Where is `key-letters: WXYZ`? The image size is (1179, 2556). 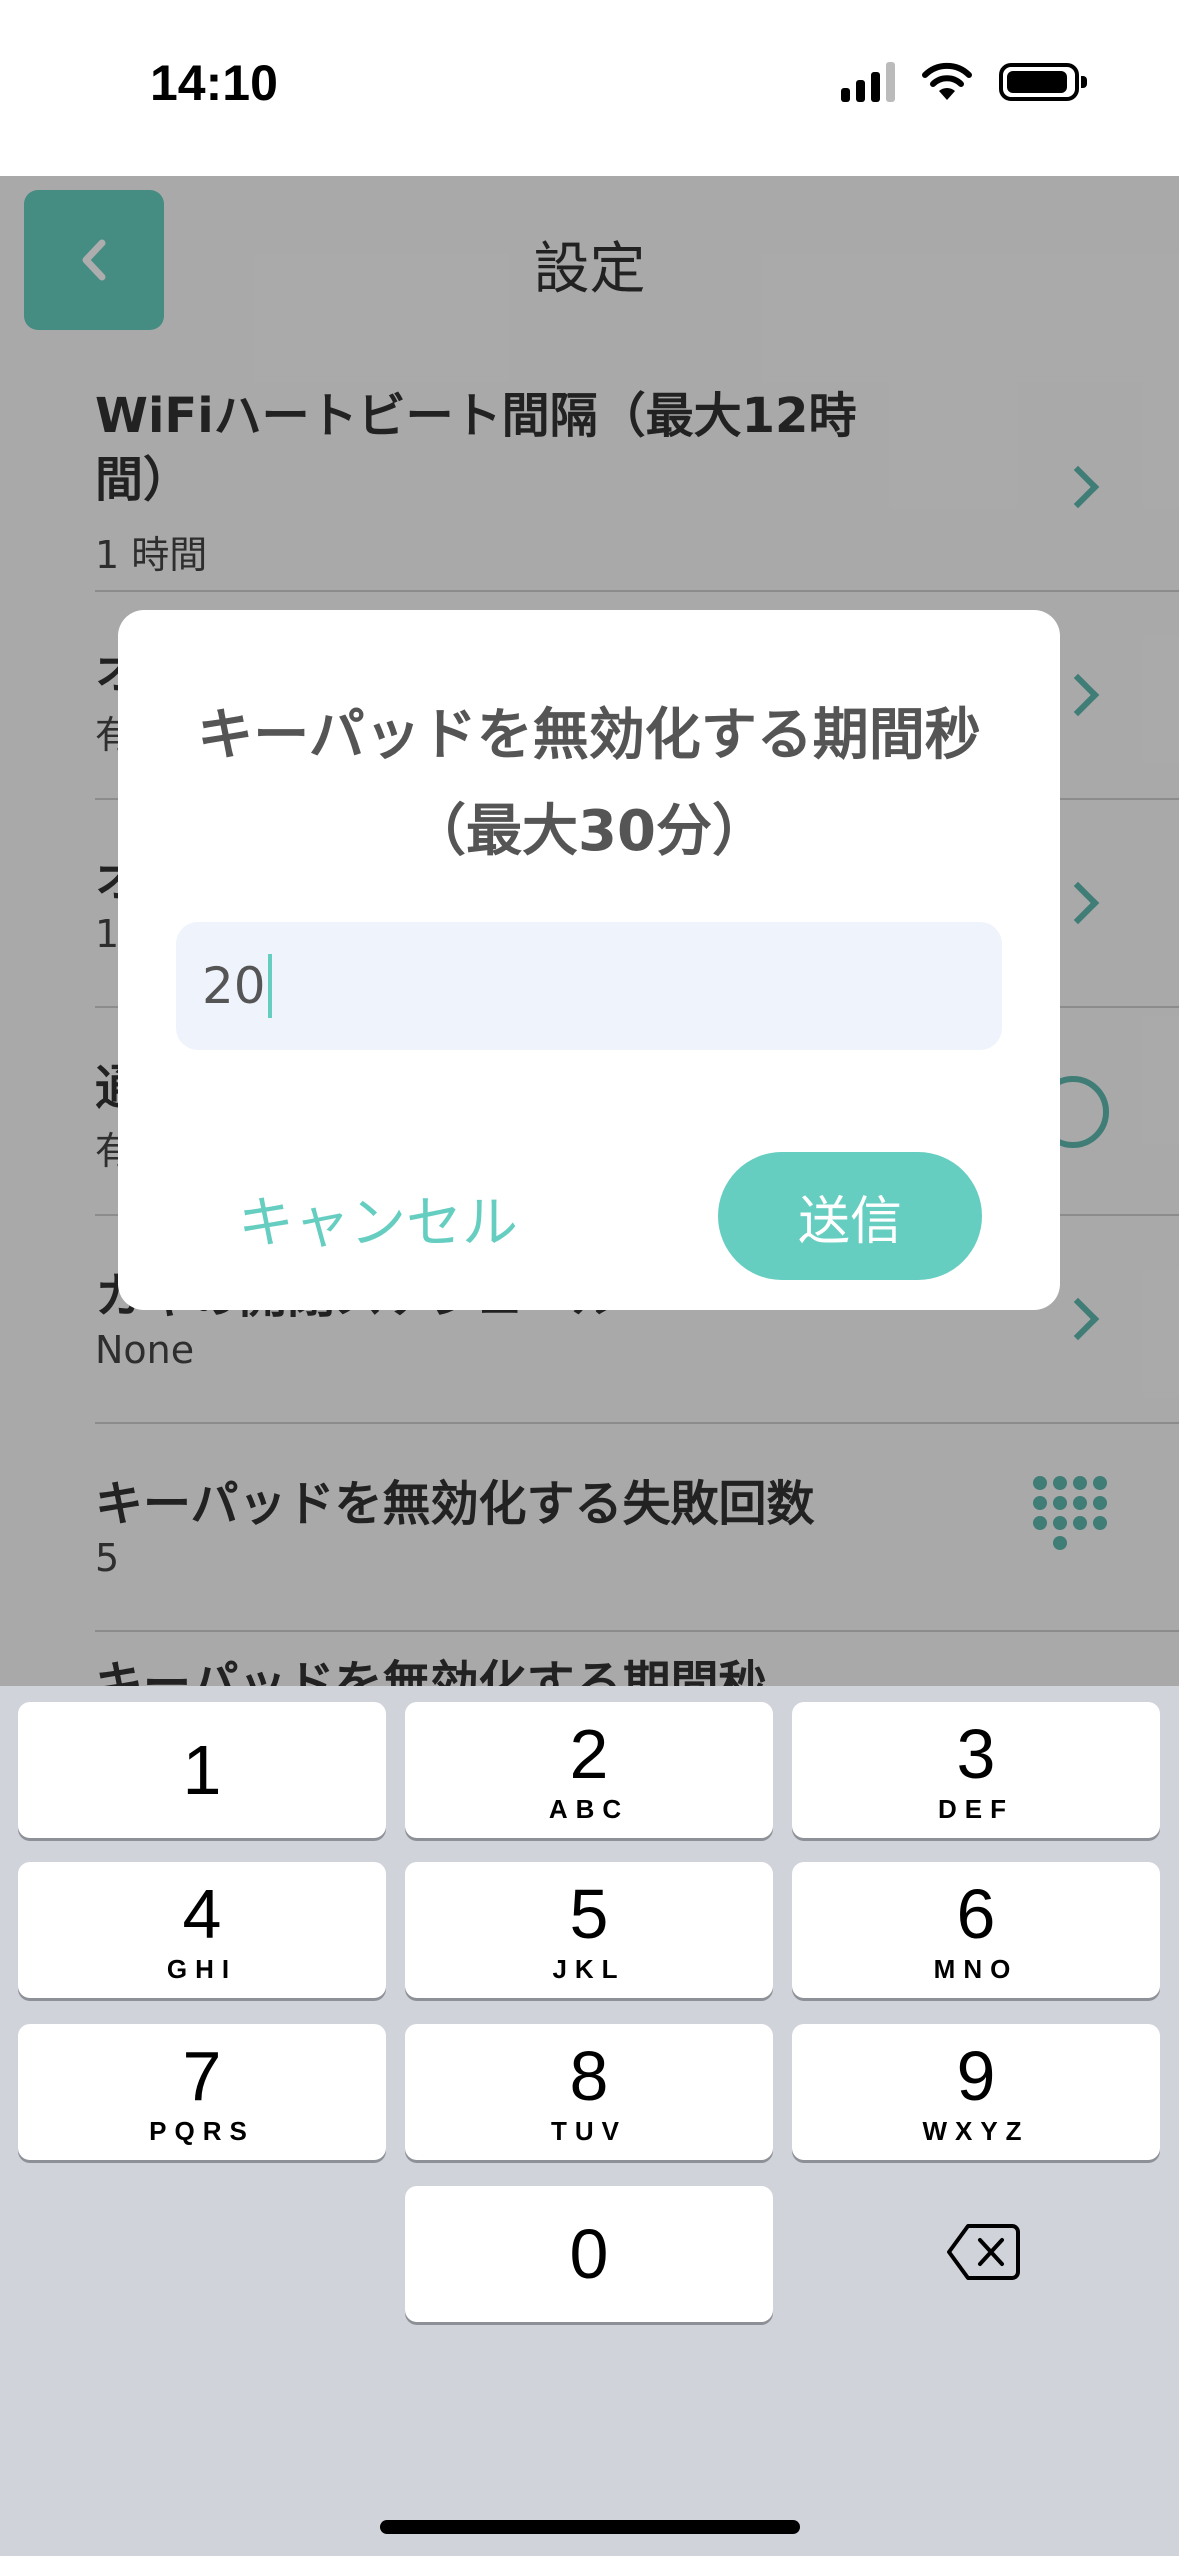 key-letters: WXYZ is located at coordinates (976, 2130).